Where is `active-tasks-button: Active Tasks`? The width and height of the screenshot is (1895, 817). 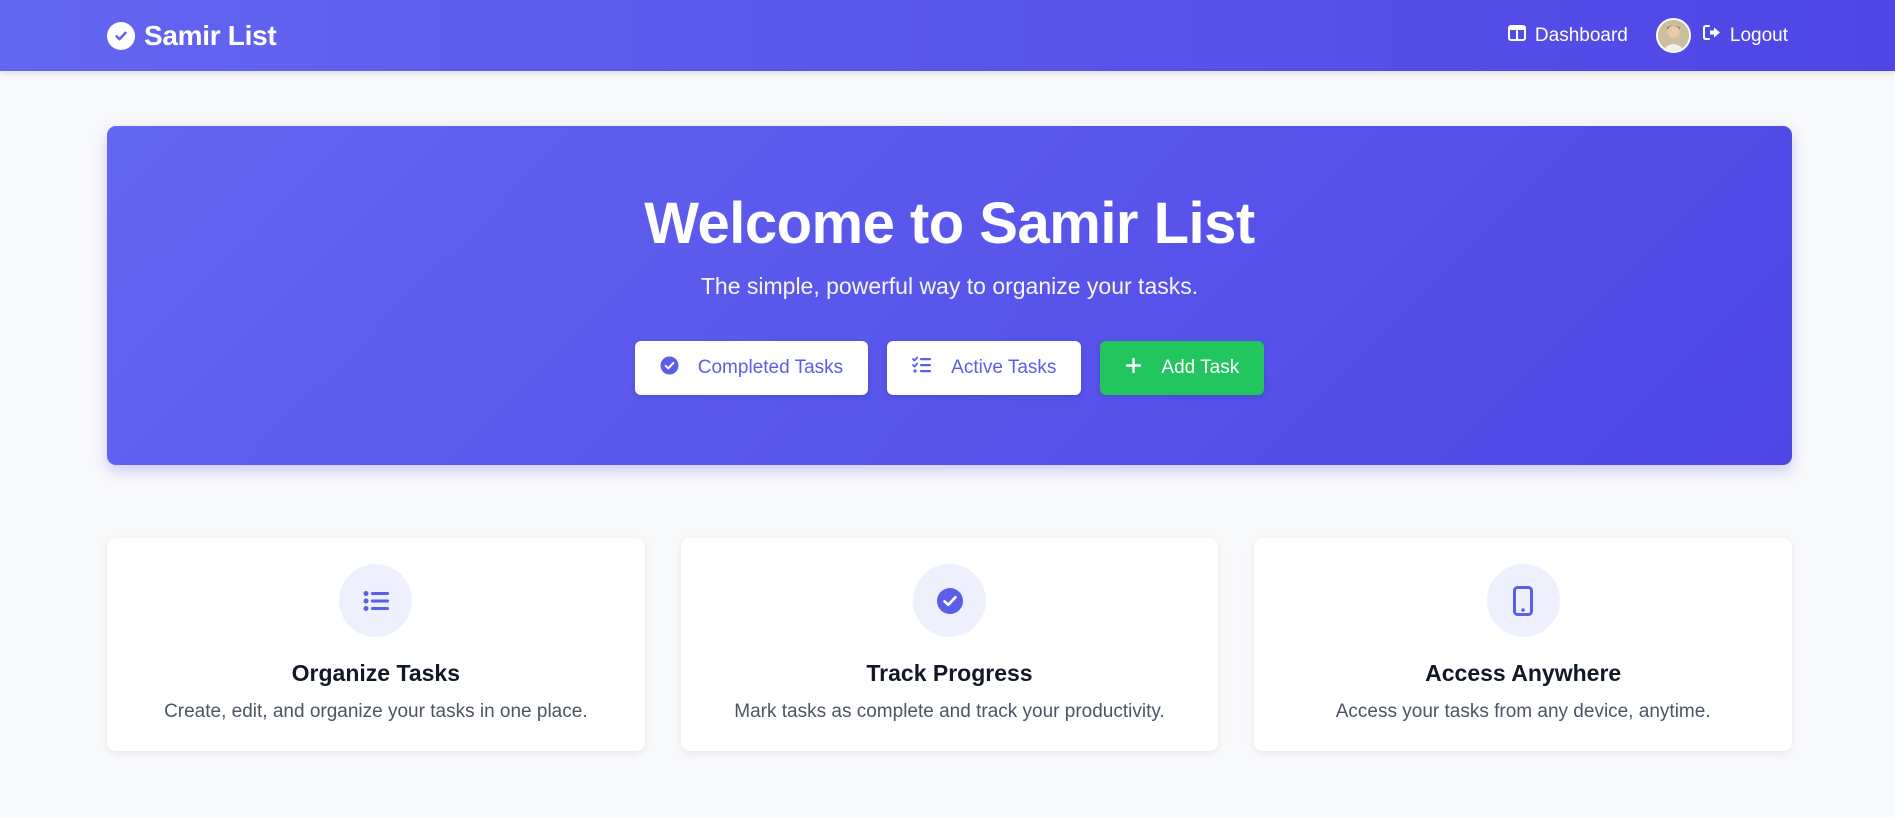 active-tasks-button: Active Tasks is located at coordinates (984, 368).